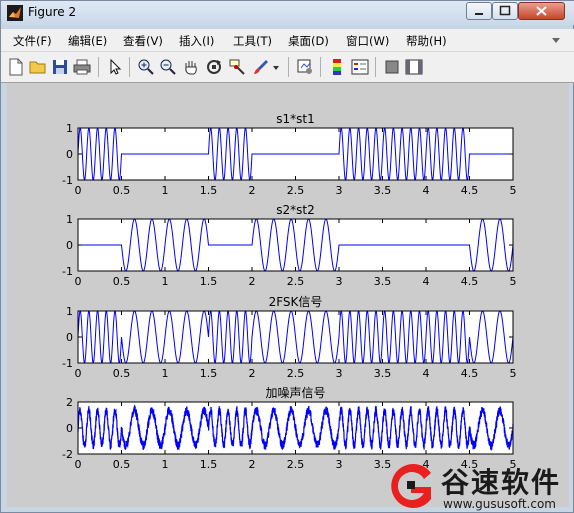  I want to click on menu-view: 查看(V), so click(143, 41).